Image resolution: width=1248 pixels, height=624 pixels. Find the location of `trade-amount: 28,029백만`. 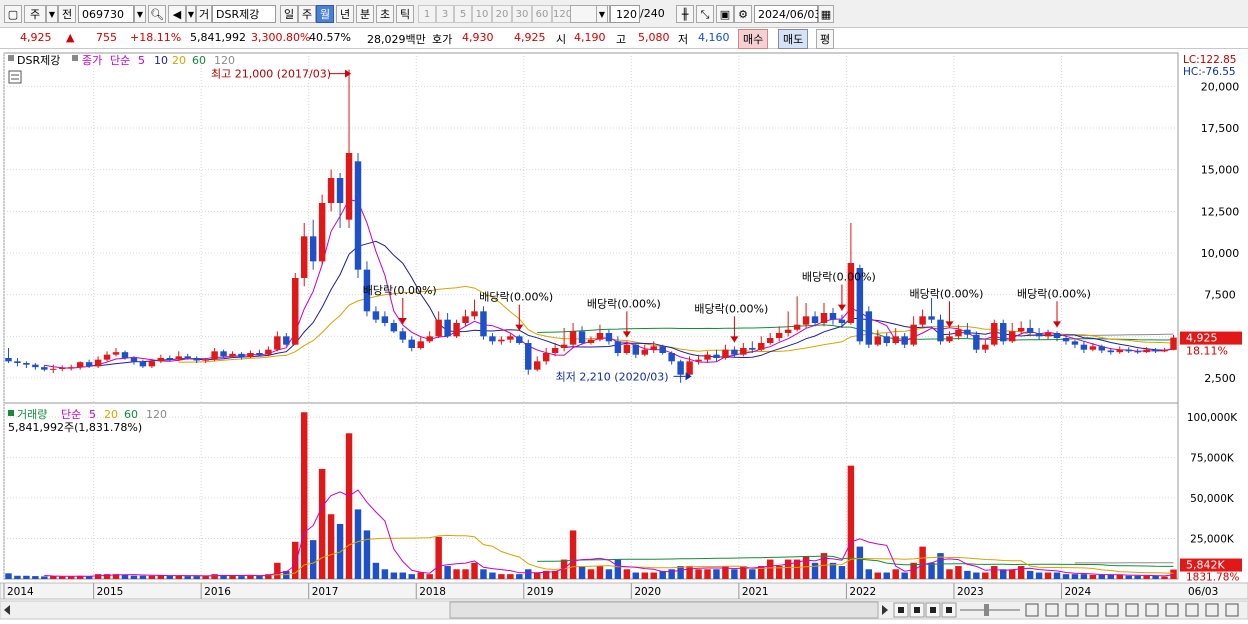

trade-amount: 28,029백만 is located at coordinates (396, 39).